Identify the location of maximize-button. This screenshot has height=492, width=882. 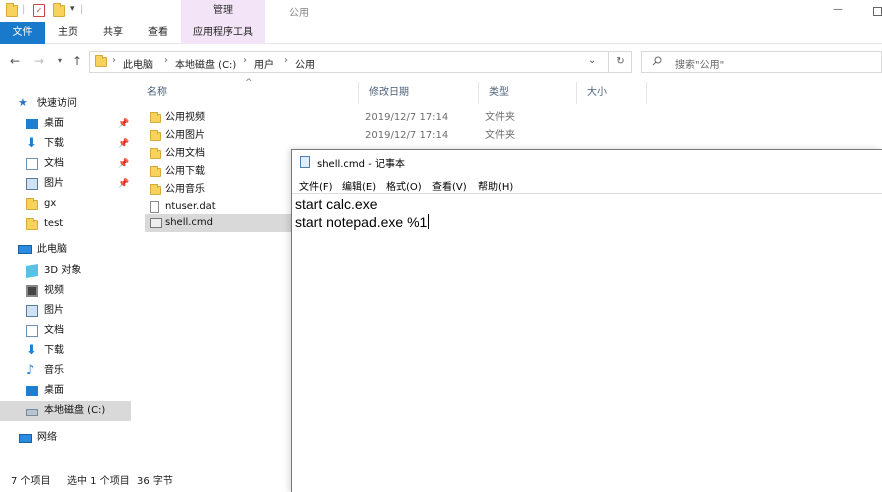
(875, 11).